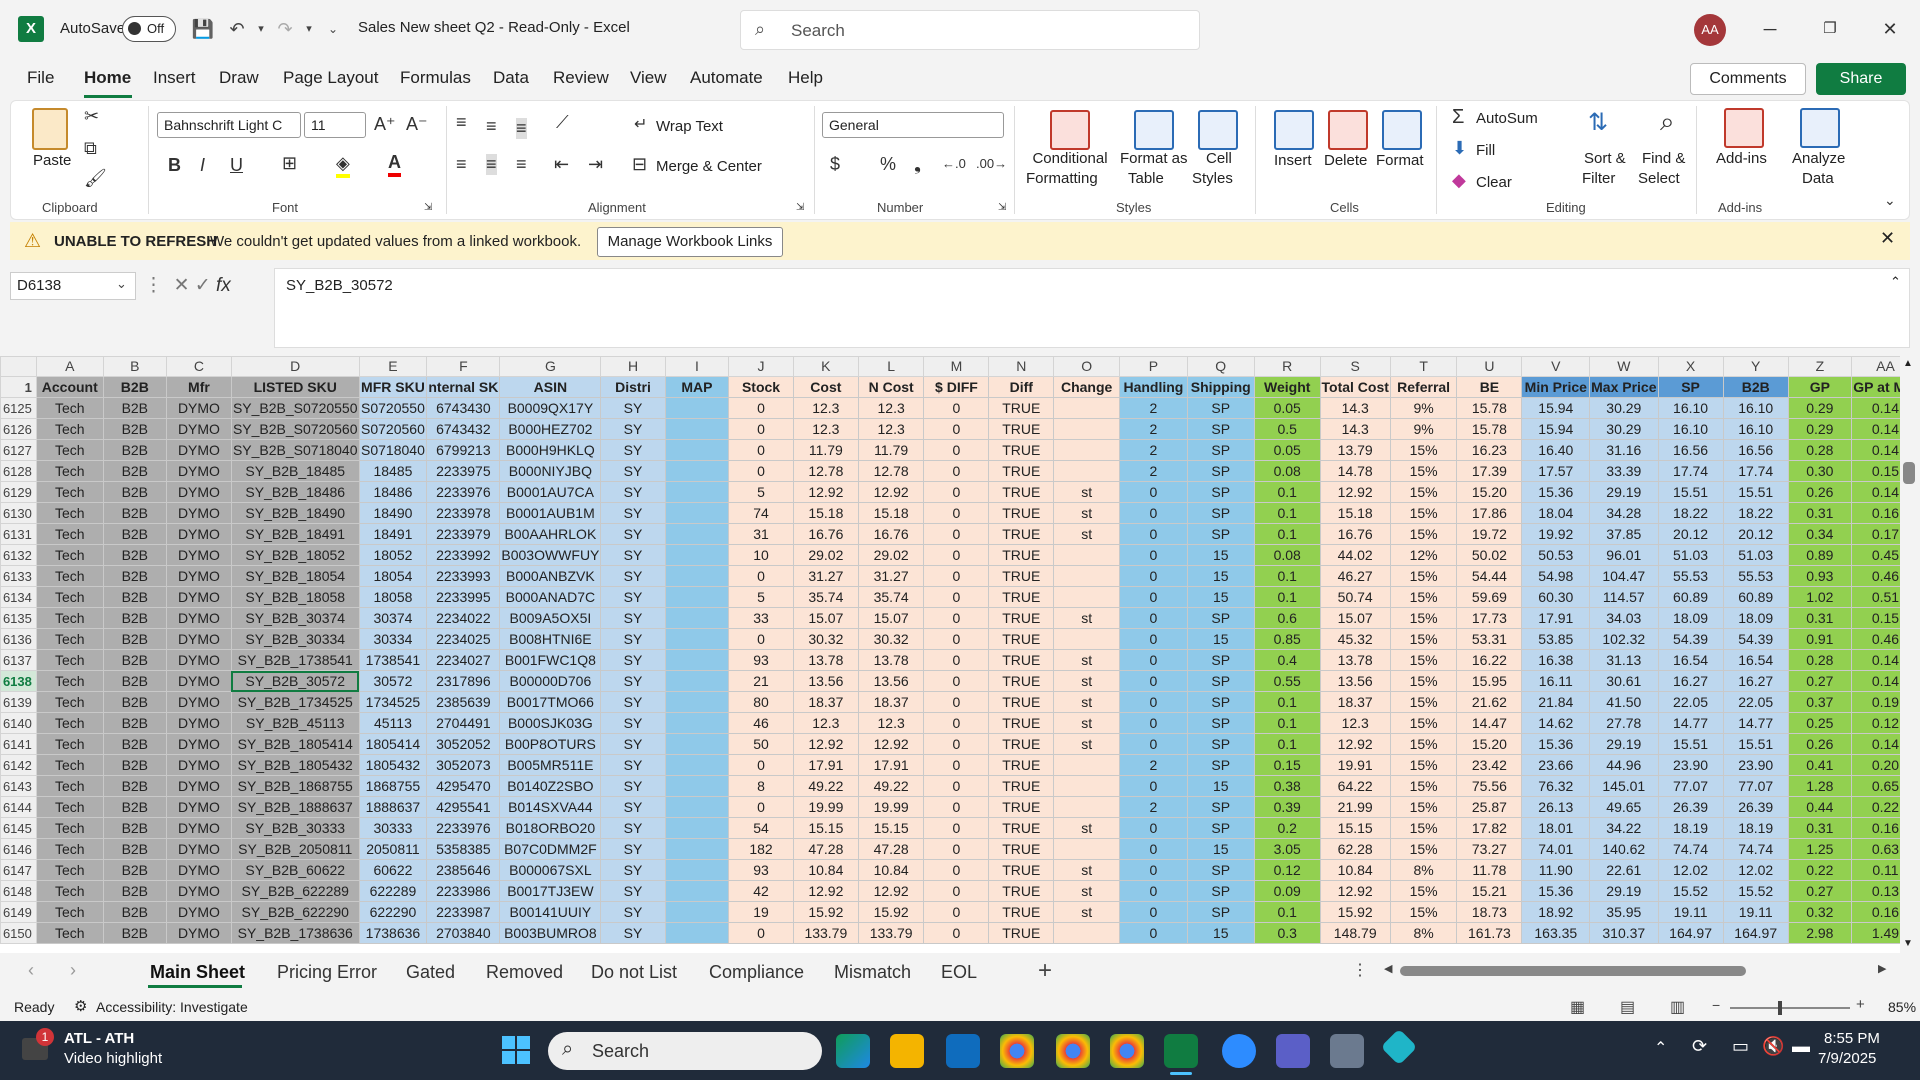  I want to click on table-cell: 15.92, so click(825, 912).